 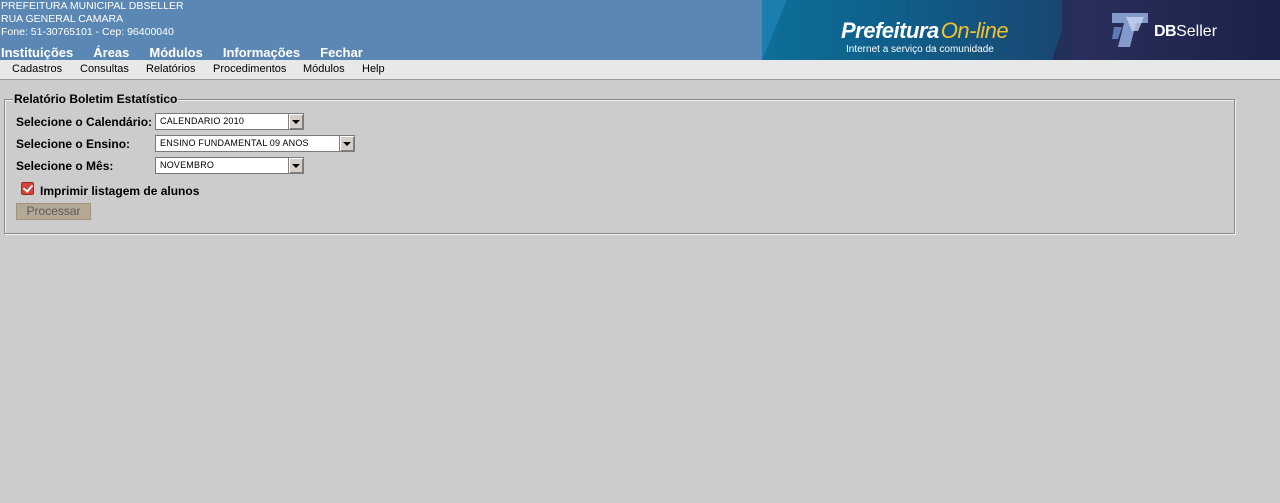 I want to click on dbseller-logo-icon, so click(x=1130, y=30).